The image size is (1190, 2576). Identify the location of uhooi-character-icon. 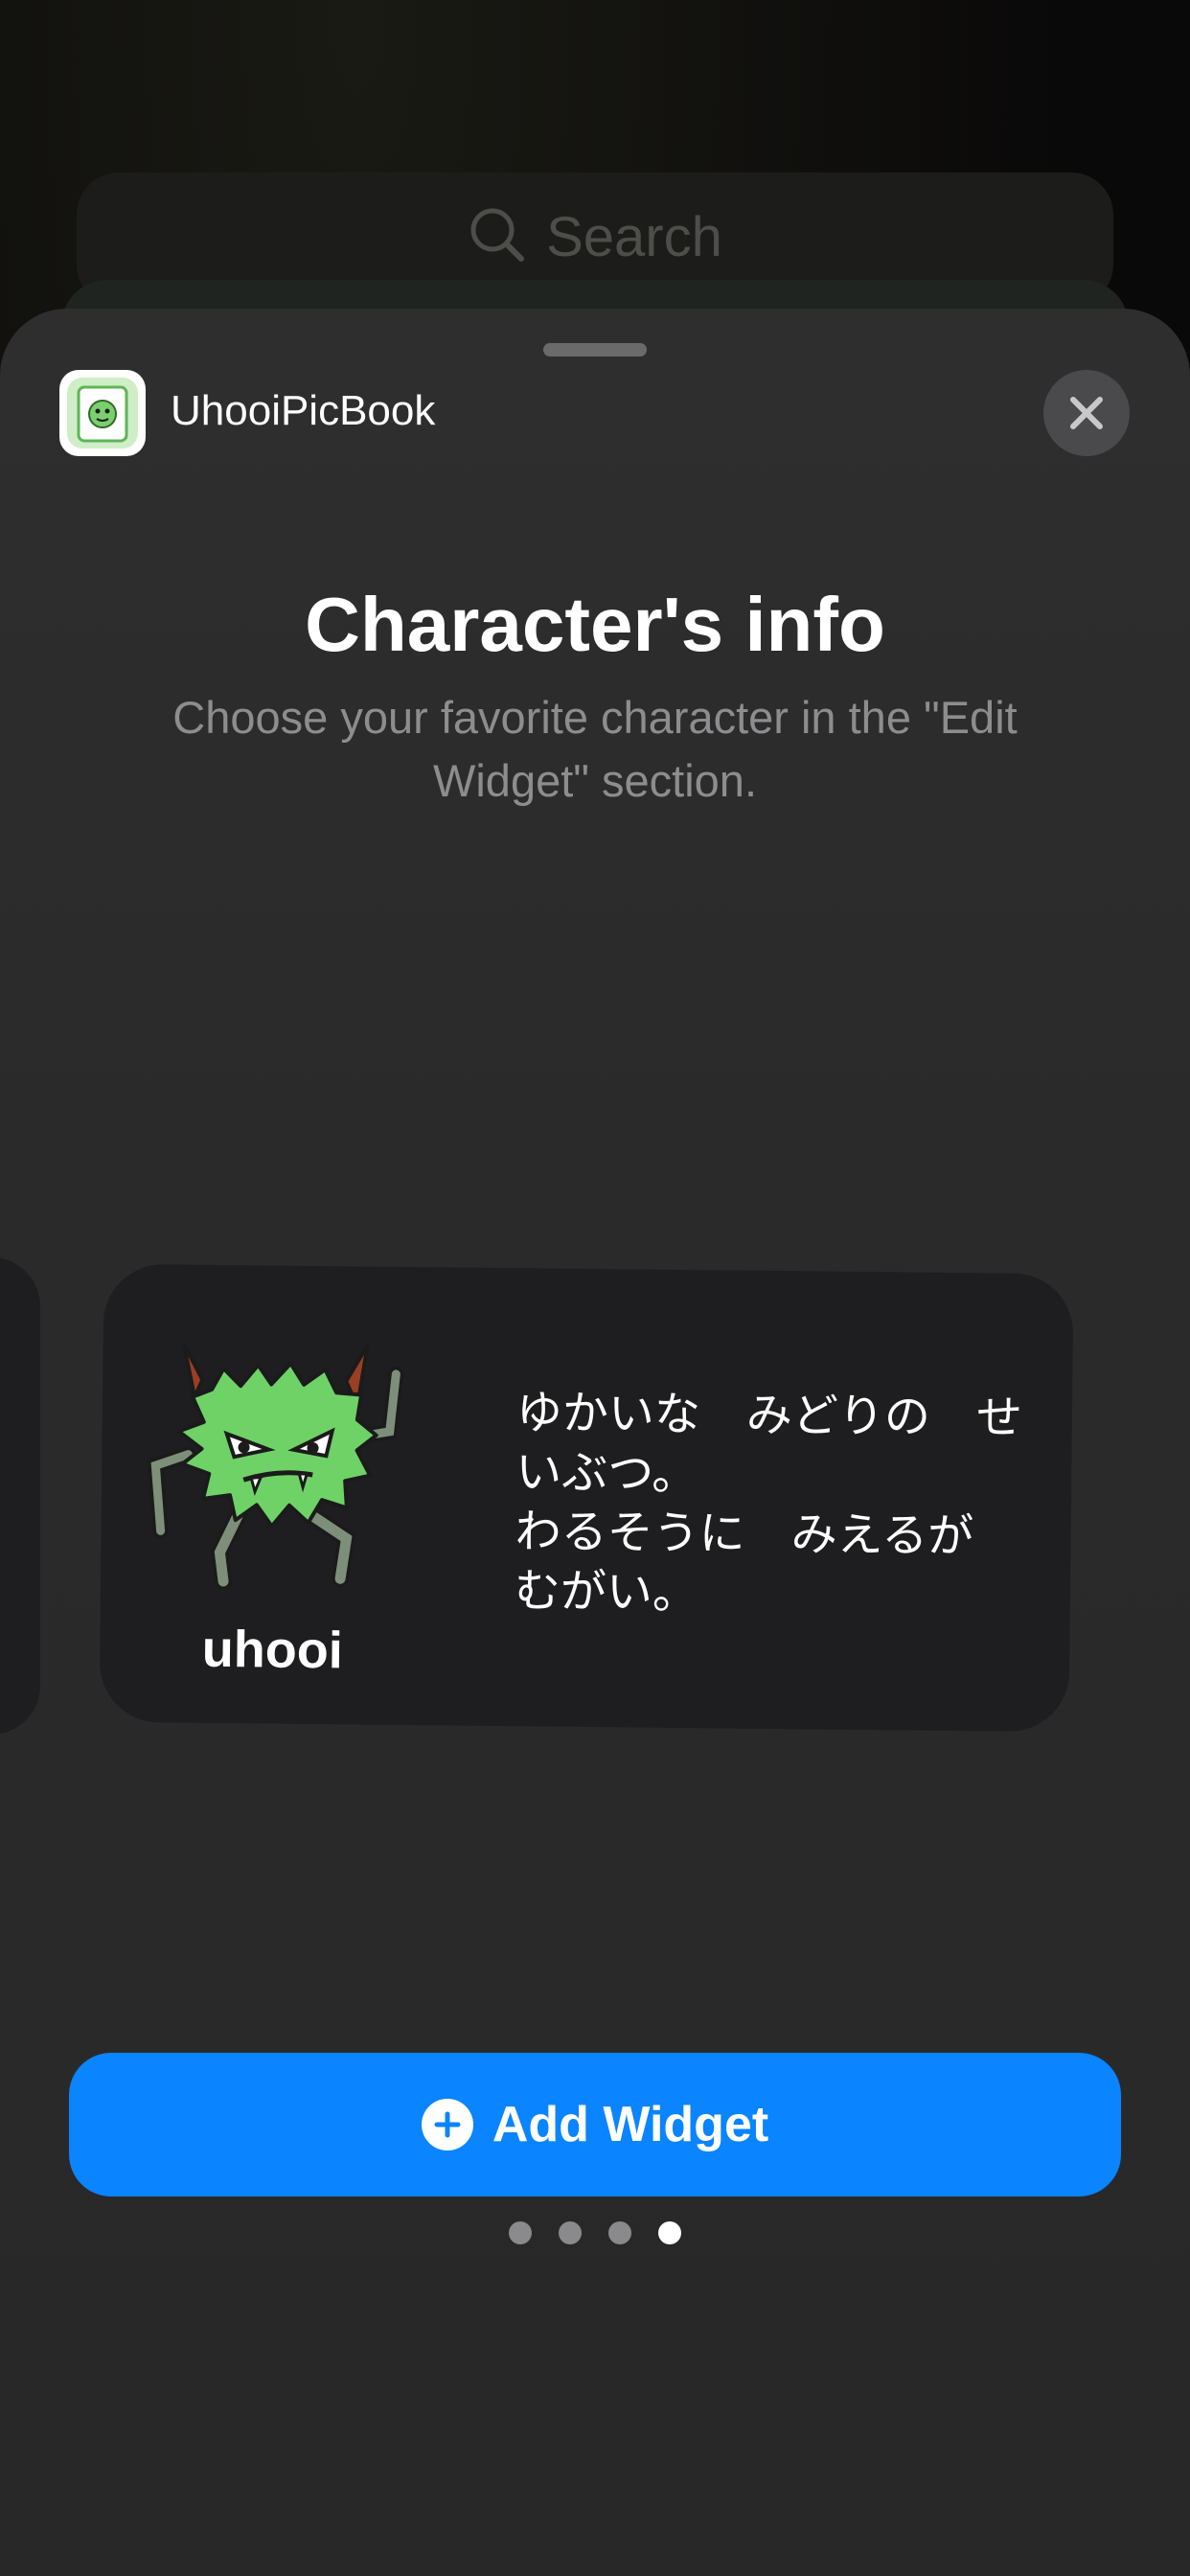
(276, 1466).